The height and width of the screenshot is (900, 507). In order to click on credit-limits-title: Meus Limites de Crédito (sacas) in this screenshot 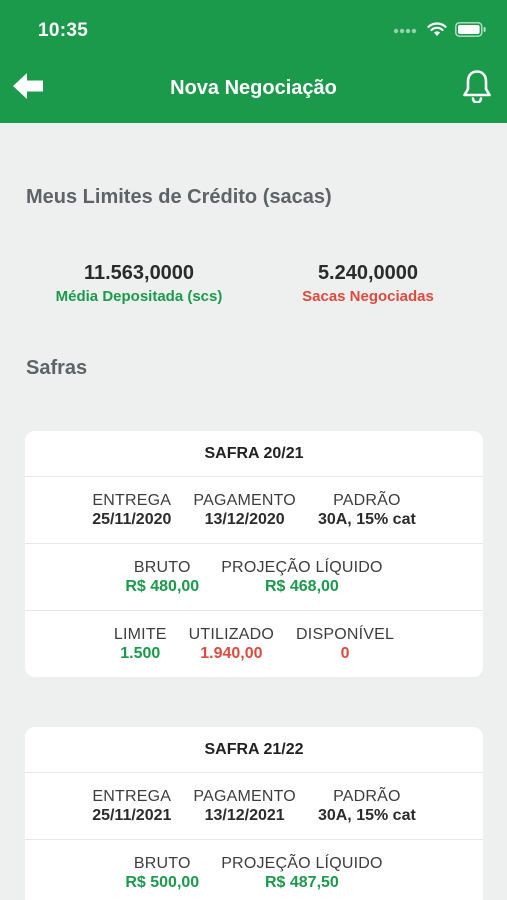, I will do `click(179, 197)`.